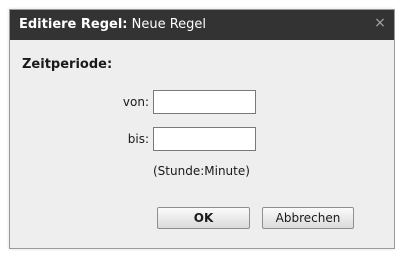 The width and height of the screenshot is (395, 254). What do you see at coordinates (138, 139) in the screenshot?
I see `to-label: bis:` at bounding box center [138, 139].